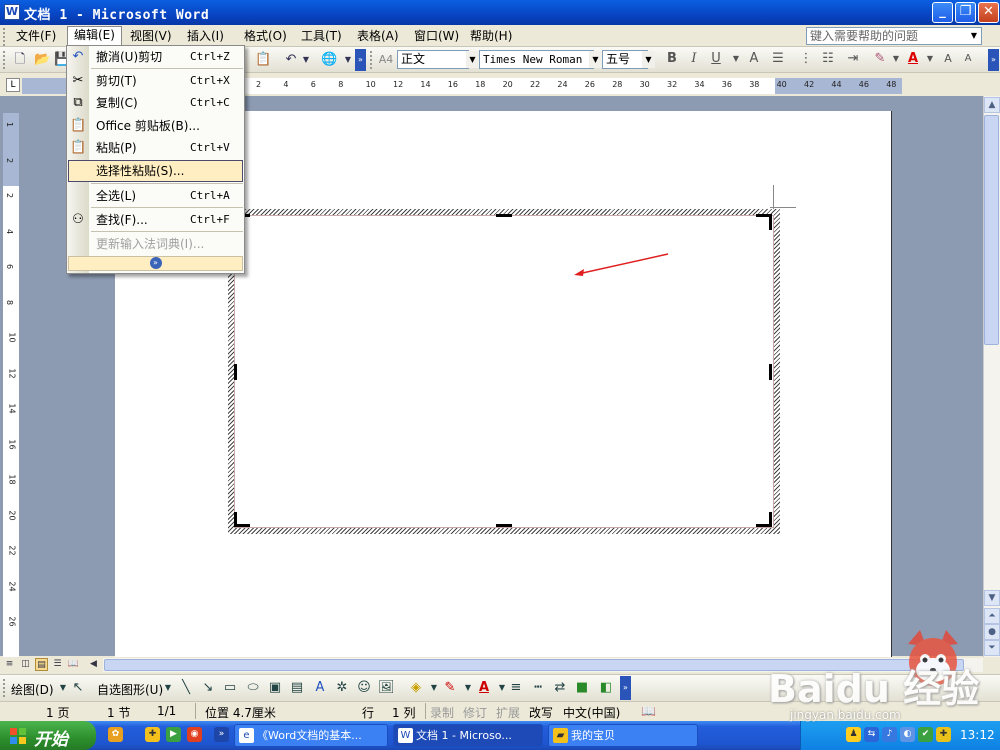 Image resolution: width=1000 pixels, height=750 pixels. Describe the element at coordinates (297, 688) in the screenshot. I see `vertical-text-box-icon: ▤` at that location.